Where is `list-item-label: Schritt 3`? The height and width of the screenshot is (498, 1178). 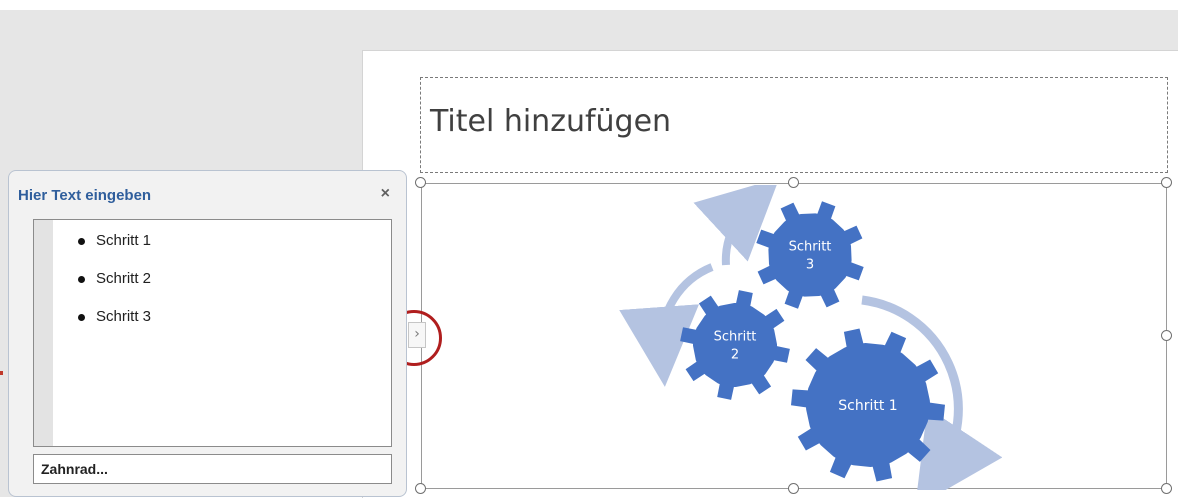
list-item-label: Schritt 3 is located at coordinates (124, 316).